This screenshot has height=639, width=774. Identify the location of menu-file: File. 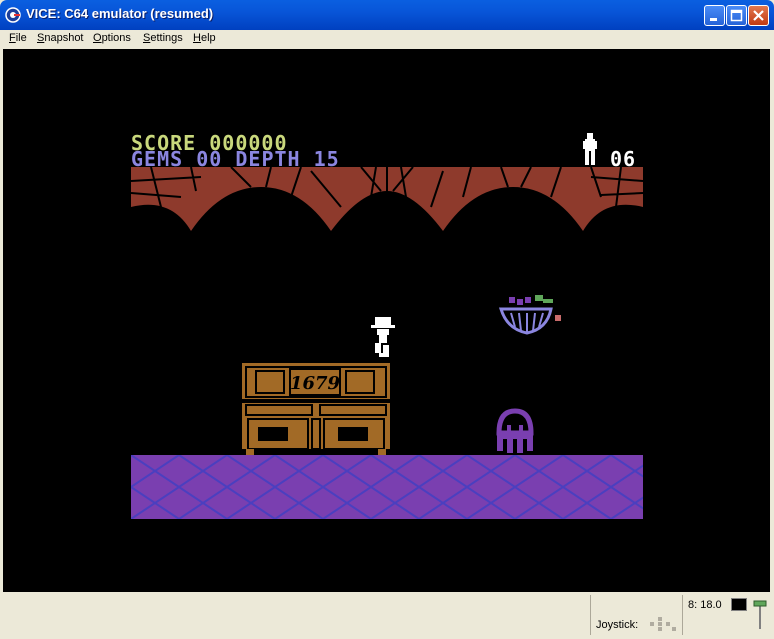
(18, 38).